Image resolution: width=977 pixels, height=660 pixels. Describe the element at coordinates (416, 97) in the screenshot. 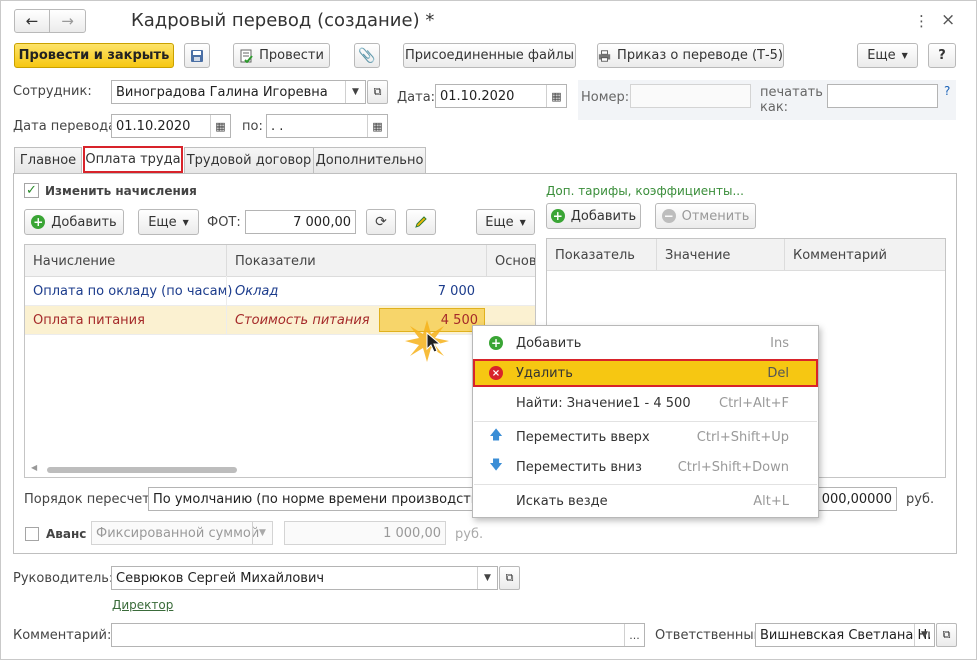

I see `date-label: Дата:` at that location.